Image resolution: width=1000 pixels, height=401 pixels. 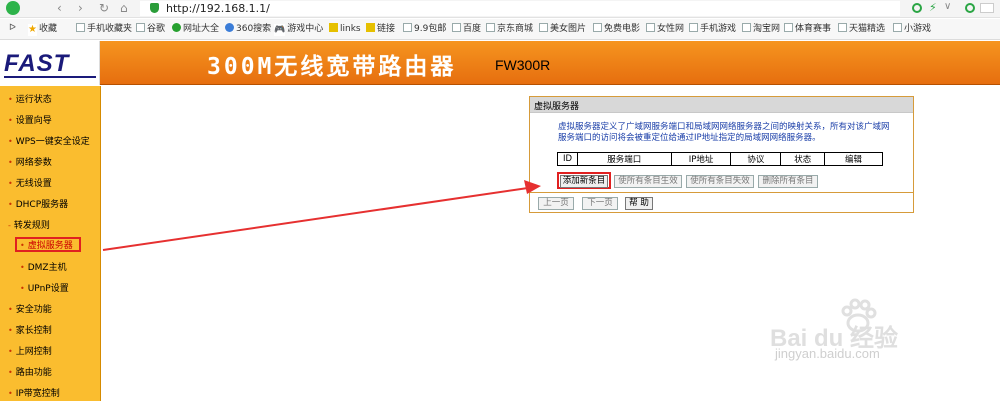 I want to click on bookmark-item: 百度, so click(x=466, y=29).